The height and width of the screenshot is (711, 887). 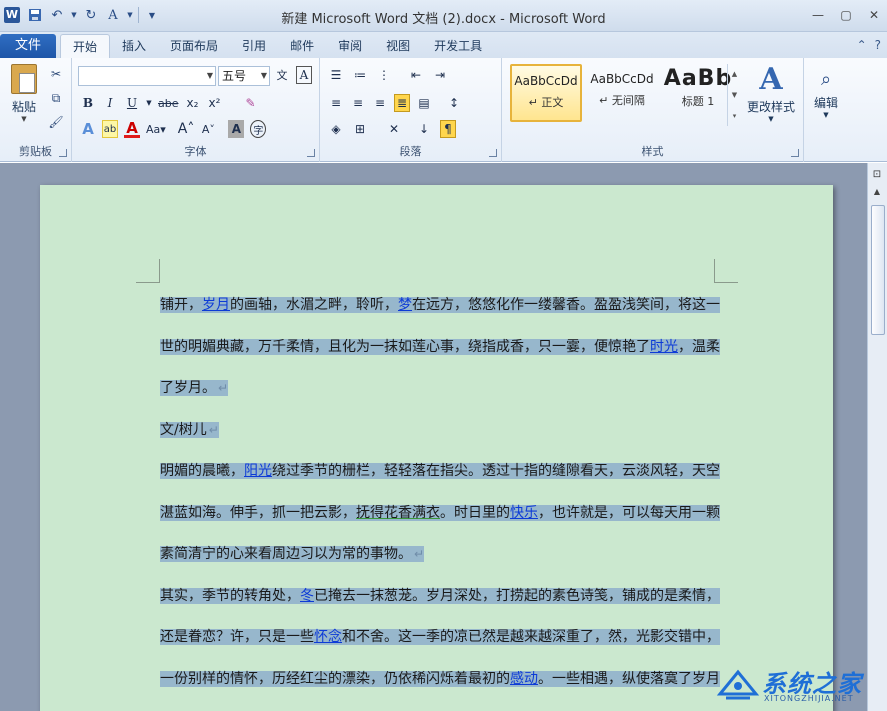 I want to click on strikethrough-button: abe, so click(x=168, y=103).